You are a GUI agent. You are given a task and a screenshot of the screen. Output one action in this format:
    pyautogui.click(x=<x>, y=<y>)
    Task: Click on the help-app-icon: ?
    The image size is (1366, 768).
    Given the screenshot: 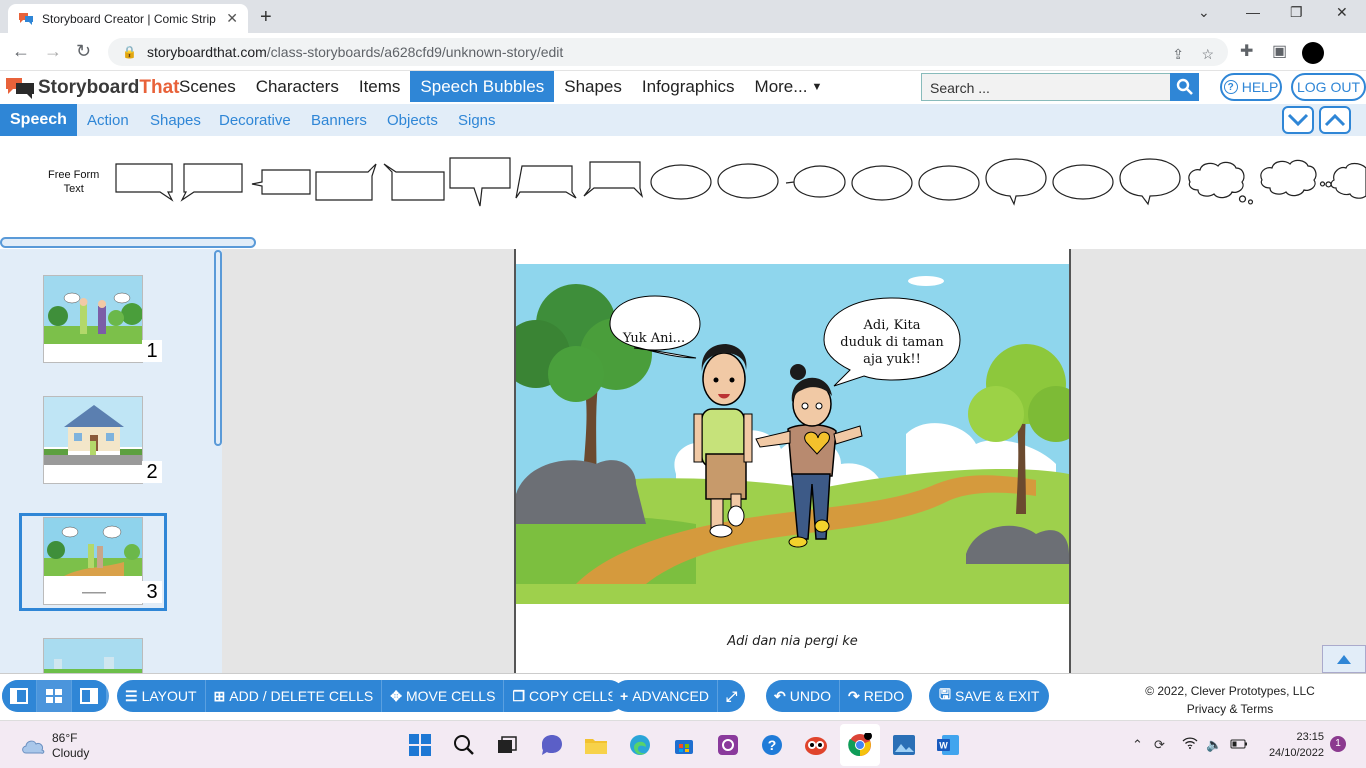 What is the action you would take?
    pyautogui.click(x=772, y=745)
    